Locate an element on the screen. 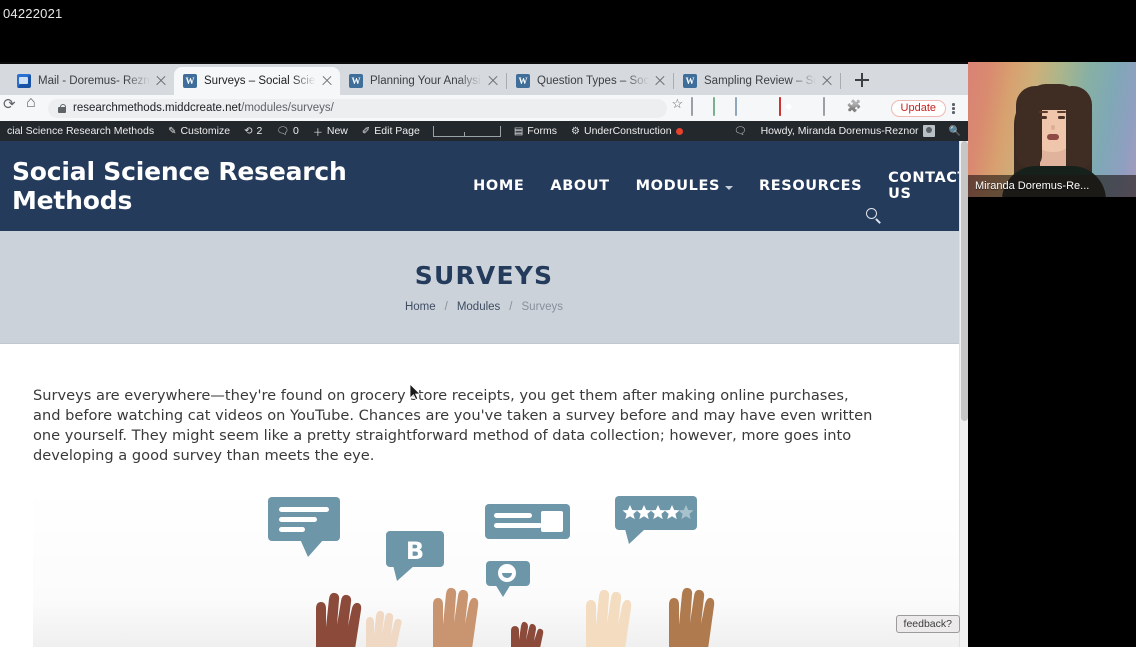 This screenshot has height=647, width=1136. site-search-icon is located at coordinates (874, 216).